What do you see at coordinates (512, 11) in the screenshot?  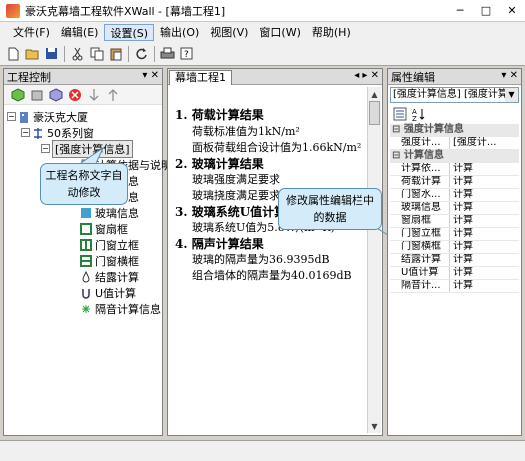 I see `close-button: ✕` at bounding box center [512, 11].